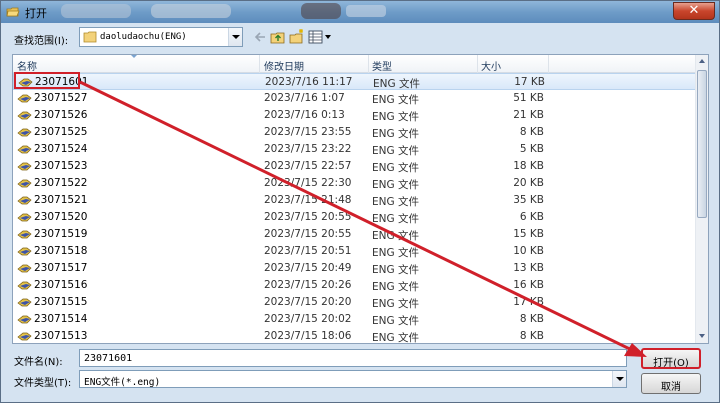 The image size is (720, 403). What do you see at coordinates (278, 37) in the screenshot?
I see `up-folder-icon` at bounding box center [278, 37].